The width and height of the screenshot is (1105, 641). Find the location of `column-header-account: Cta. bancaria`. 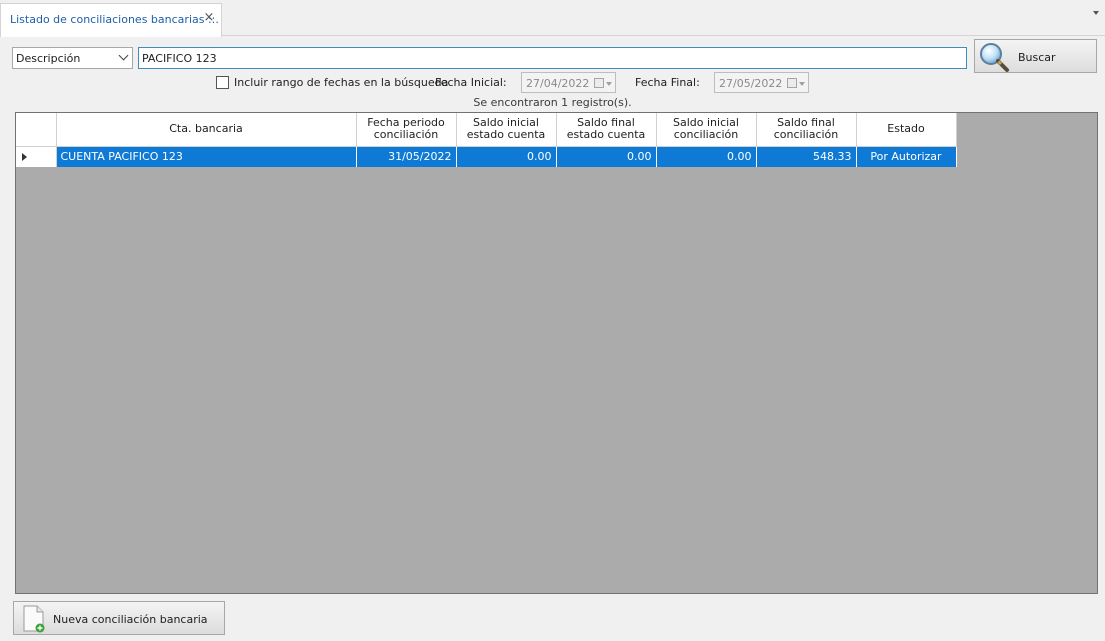

column-header-account: Cta. bancaria is located at coordinates (206, 130).